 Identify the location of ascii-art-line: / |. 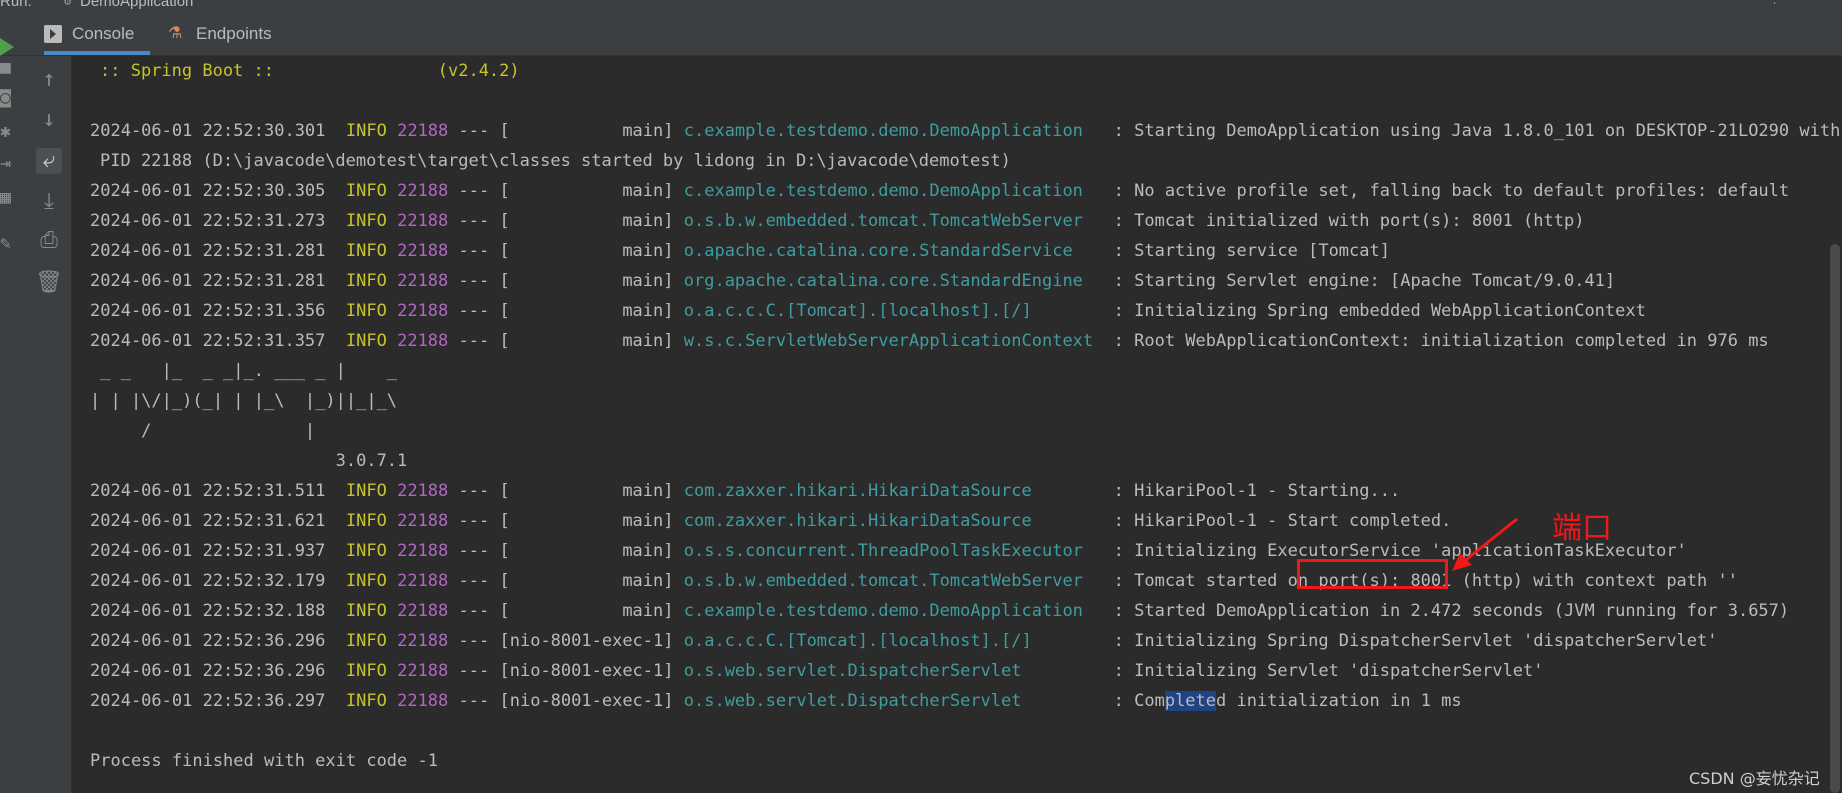
(202, 431).